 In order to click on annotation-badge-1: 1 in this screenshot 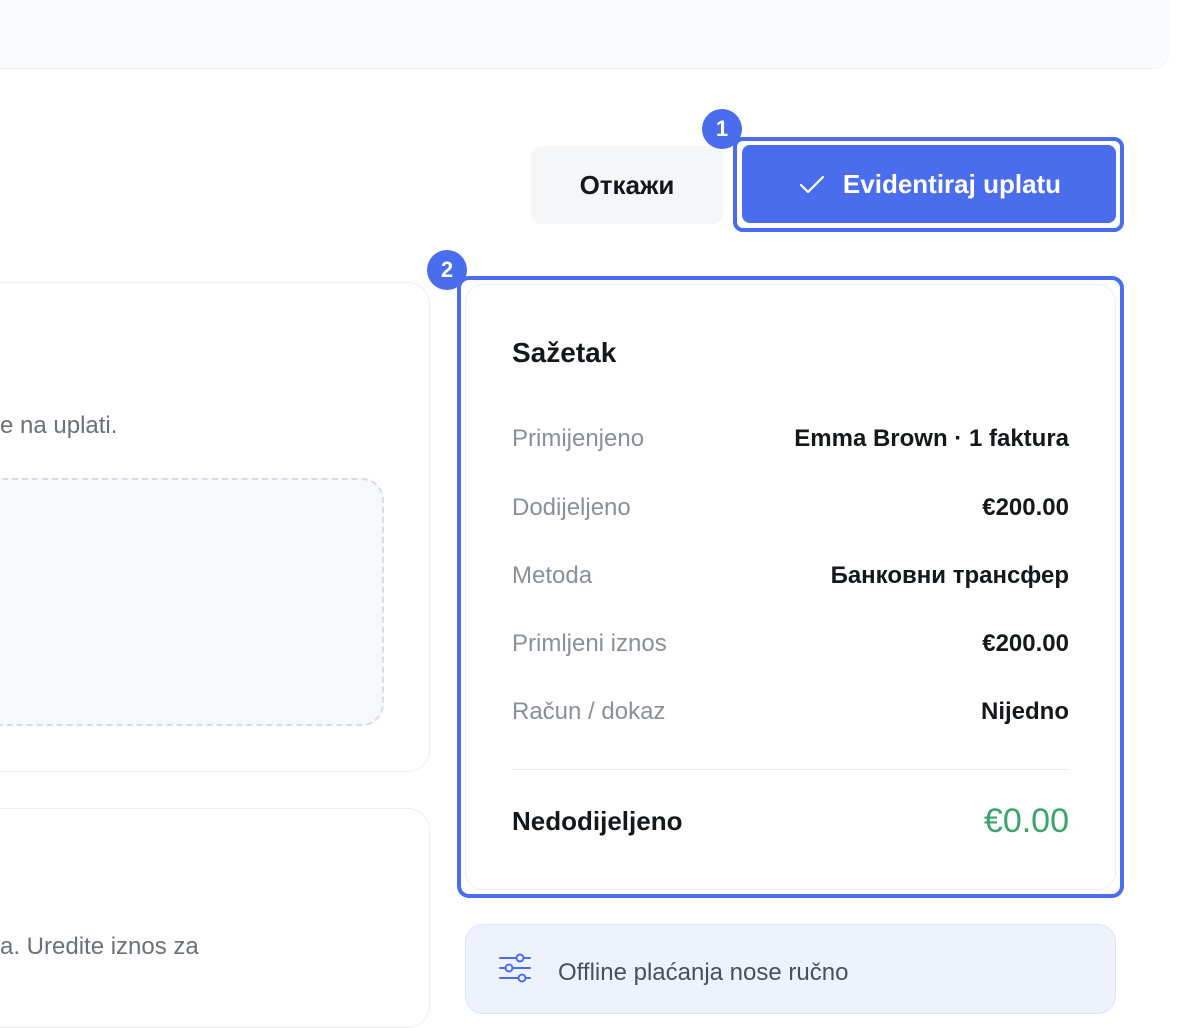, I will do `click(722, 129)`.